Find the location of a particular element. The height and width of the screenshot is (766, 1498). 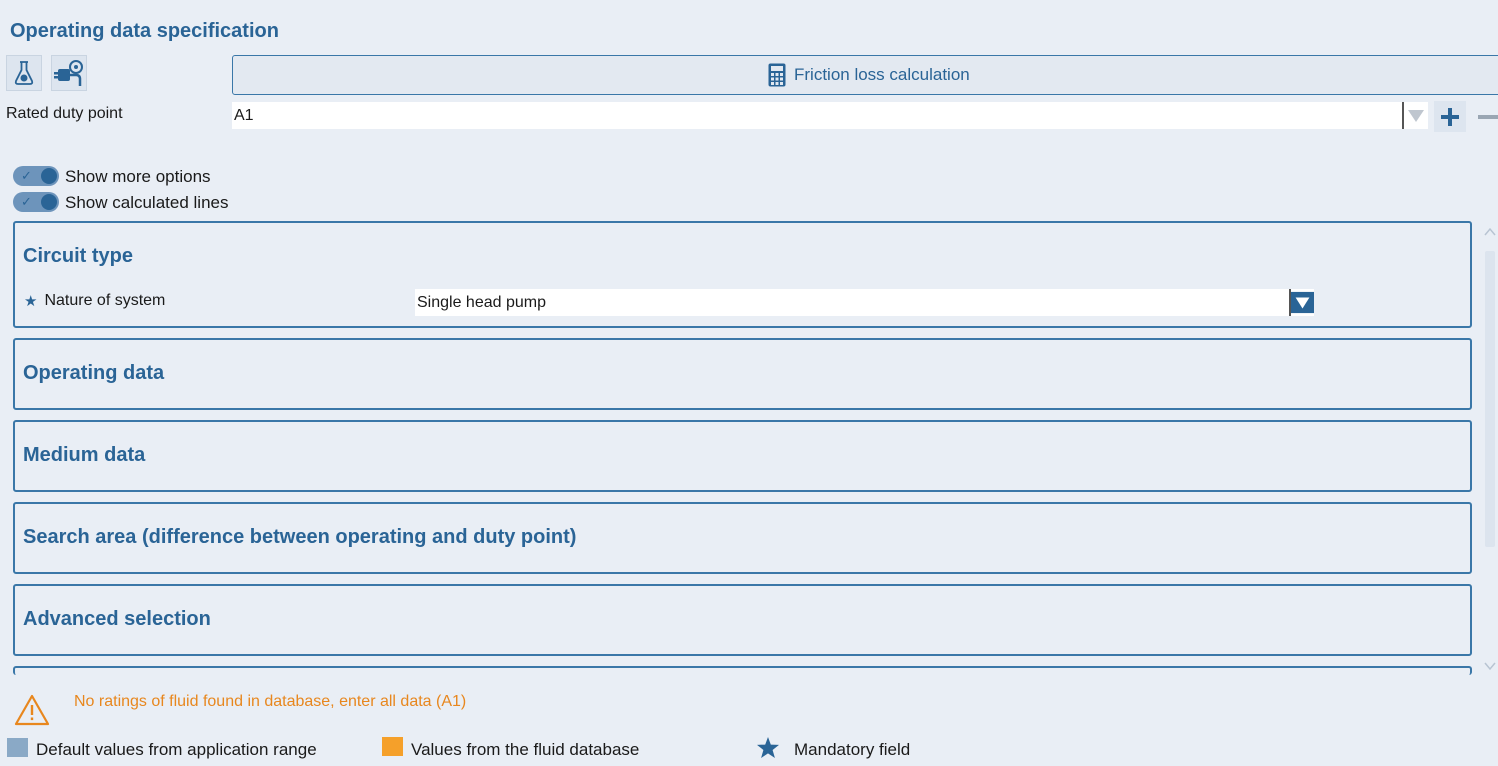

fluid-button is located at coordinates (24, 73).